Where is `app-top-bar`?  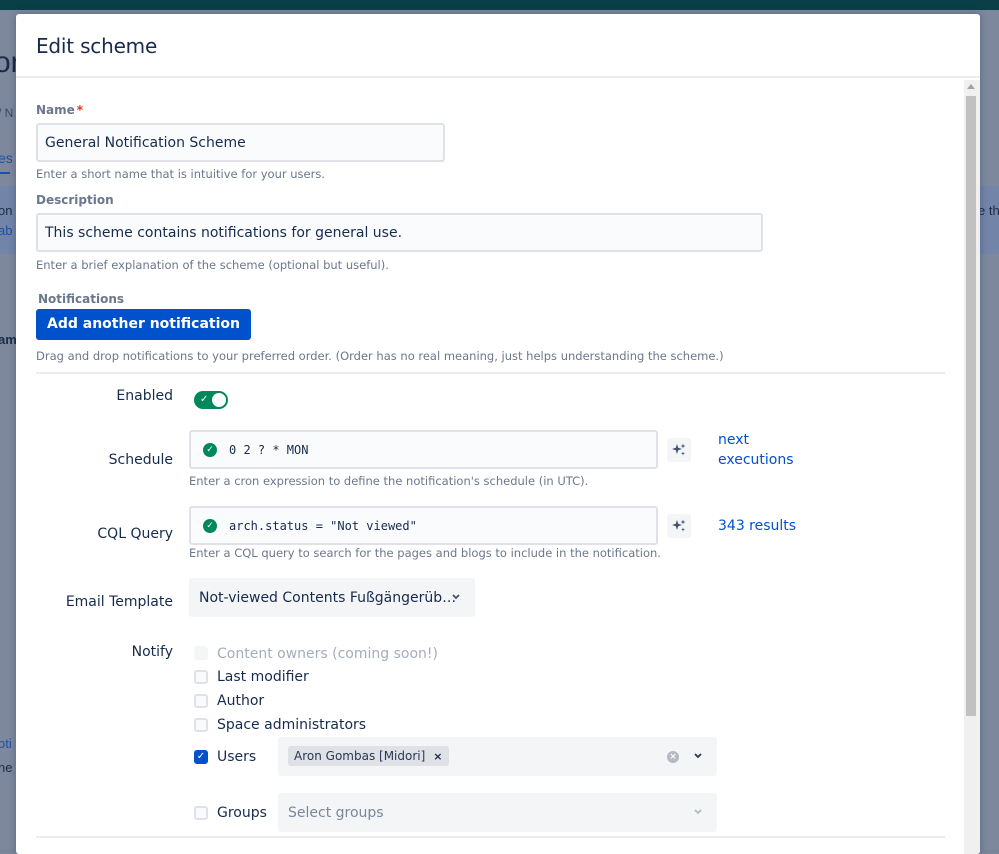 app-top-bar is located at coordinates (499, 5).